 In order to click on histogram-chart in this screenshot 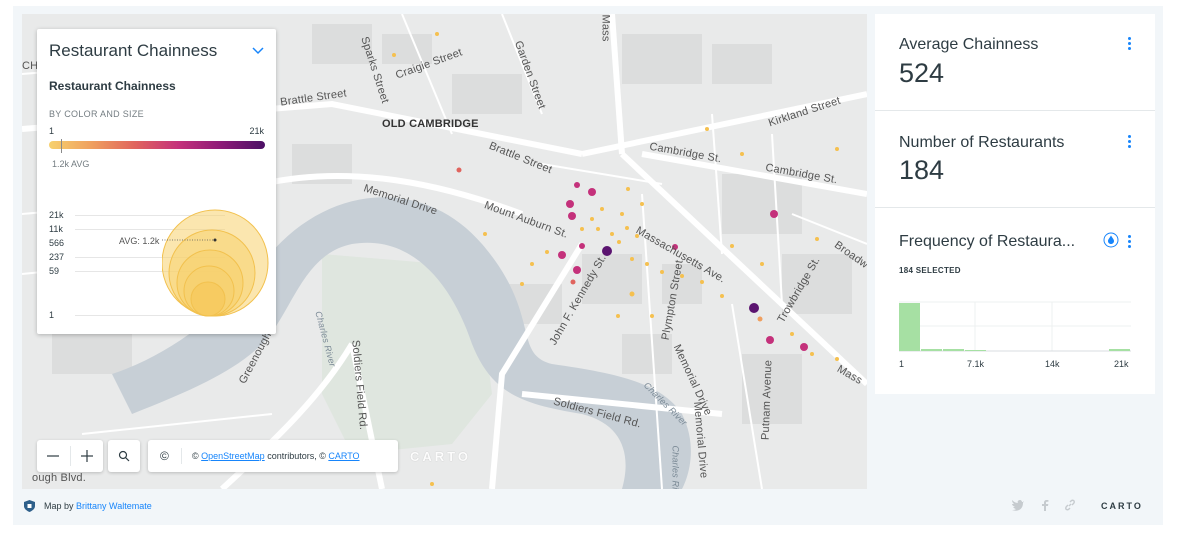, I will do `click(1016, 326)`.